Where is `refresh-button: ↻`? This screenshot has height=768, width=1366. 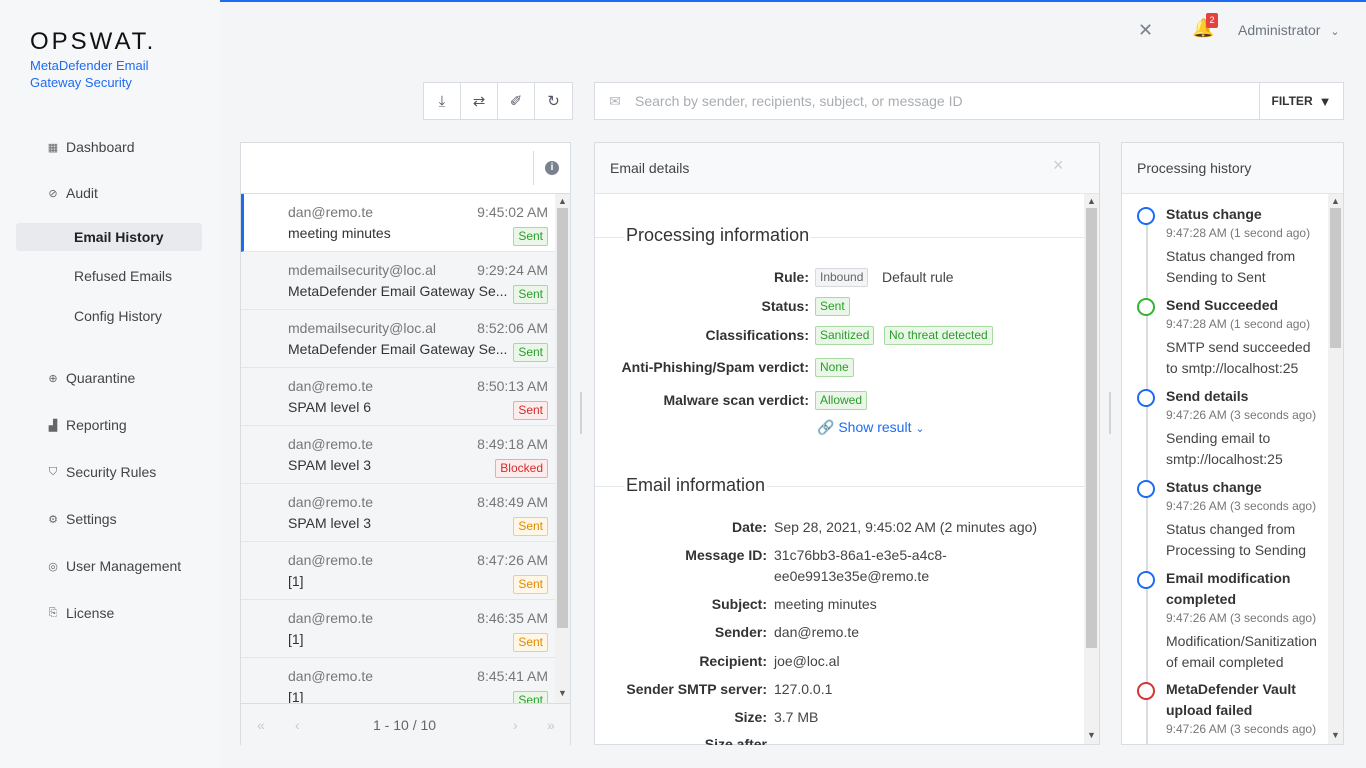 refresh-button: ↻ is located at coordinates (553, 101).